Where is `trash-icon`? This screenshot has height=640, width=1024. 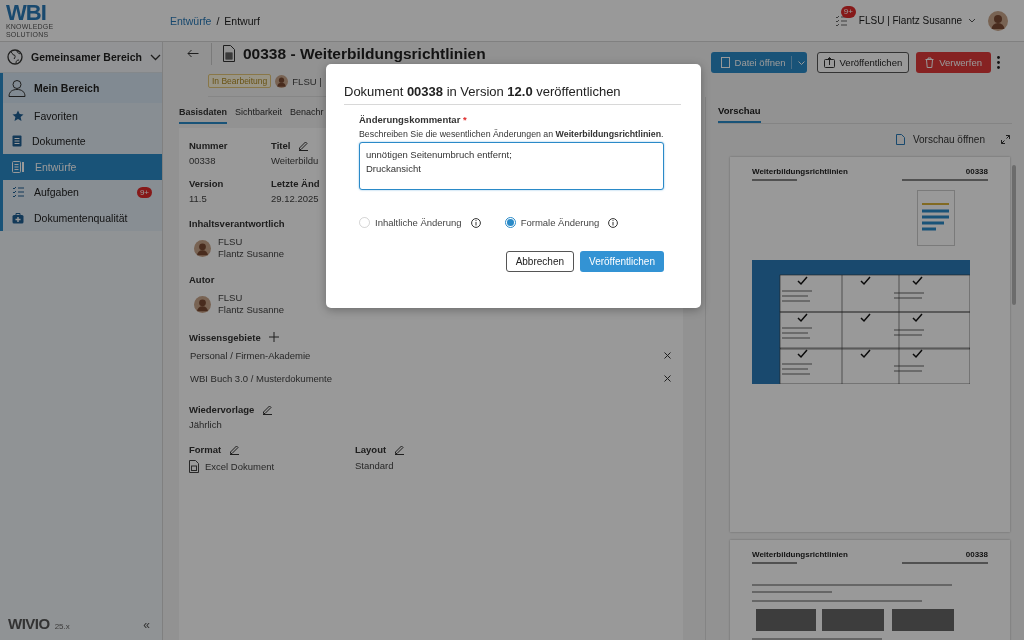 trash-icon is located at coordinates (930, 62).